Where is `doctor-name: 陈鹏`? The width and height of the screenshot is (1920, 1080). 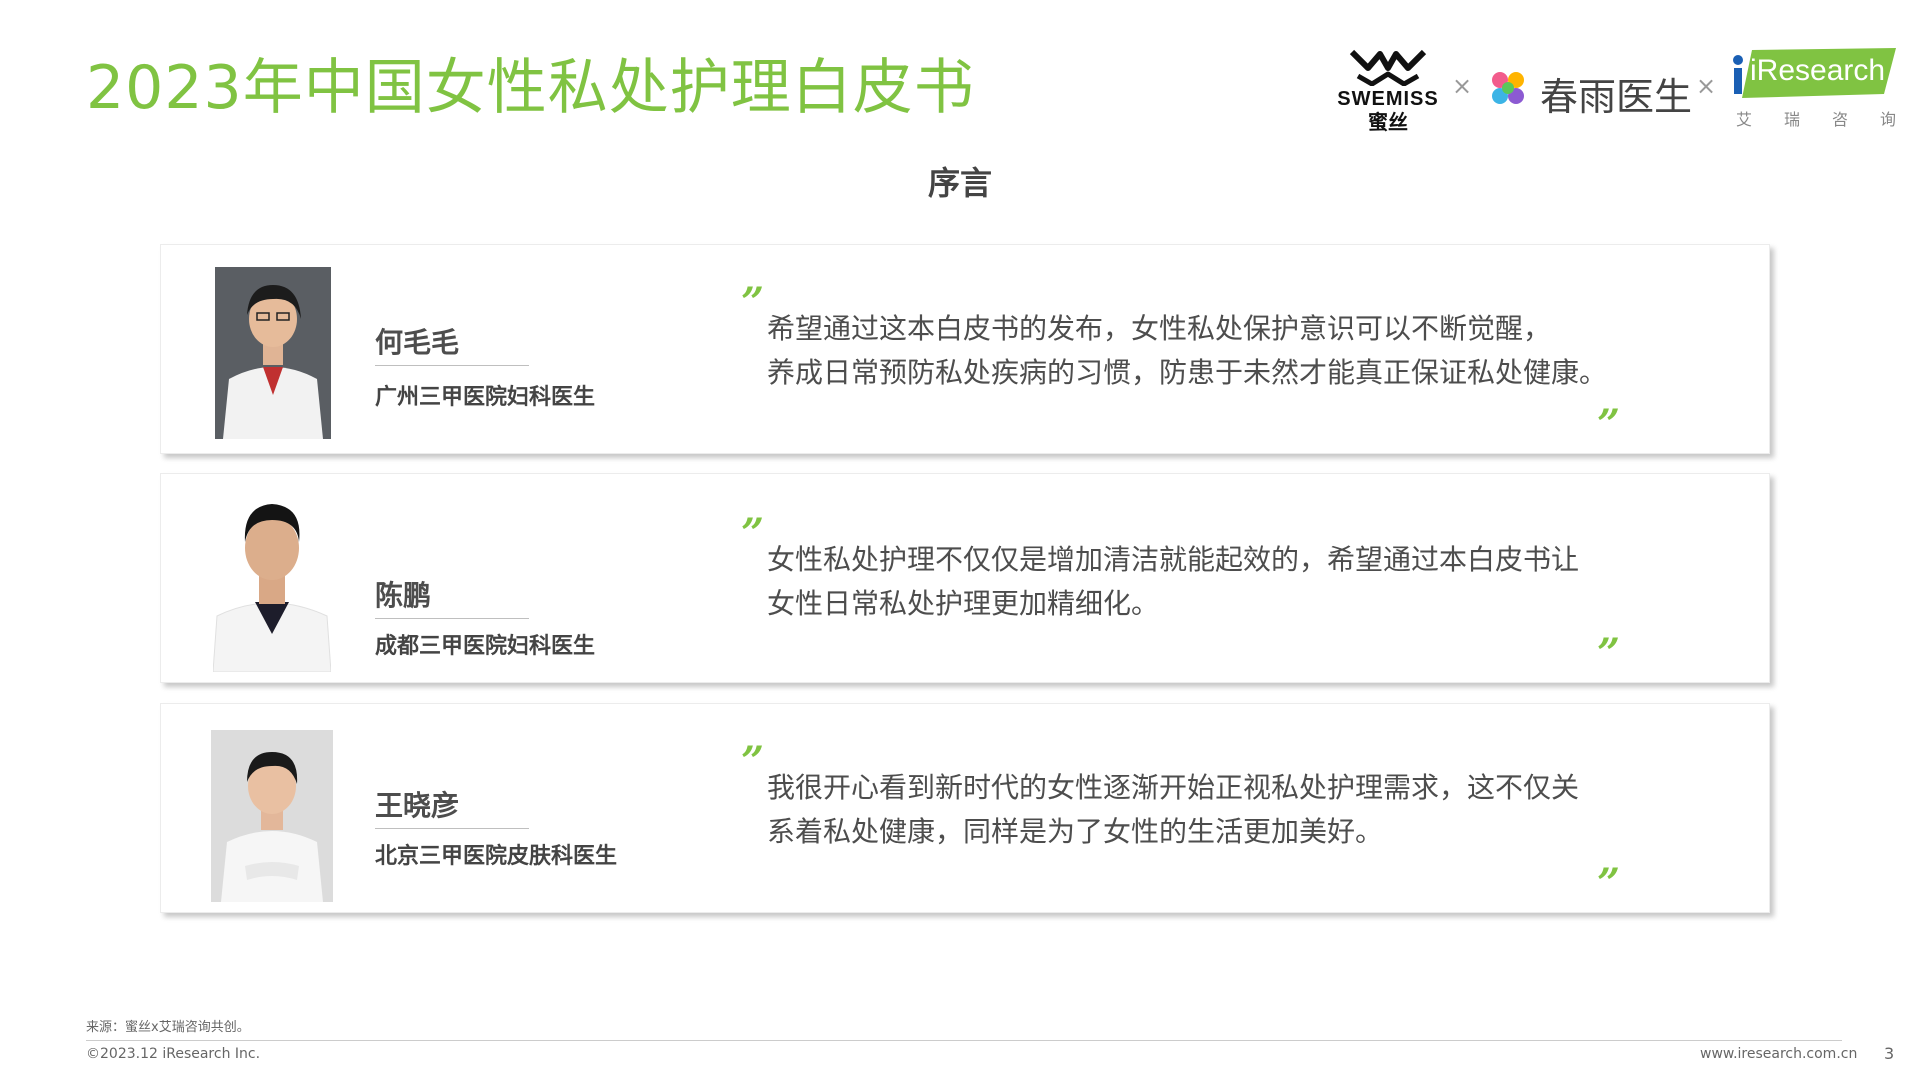 doctor-name: 陈鹏 is located at coordinates (452, 596).